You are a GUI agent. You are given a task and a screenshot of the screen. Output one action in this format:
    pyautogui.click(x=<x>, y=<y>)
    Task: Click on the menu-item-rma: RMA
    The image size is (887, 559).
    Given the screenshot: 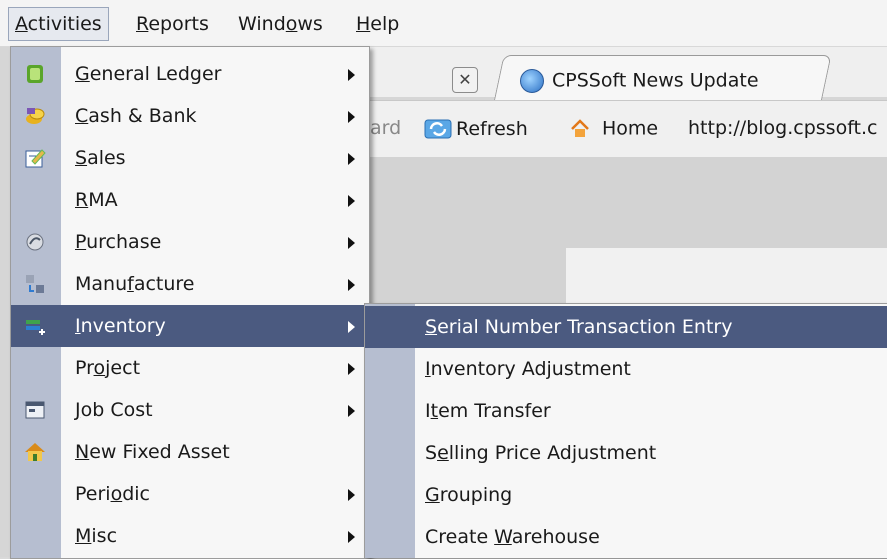 What is the action you would take?
    pyautogui.click(x=190, y=200)
    